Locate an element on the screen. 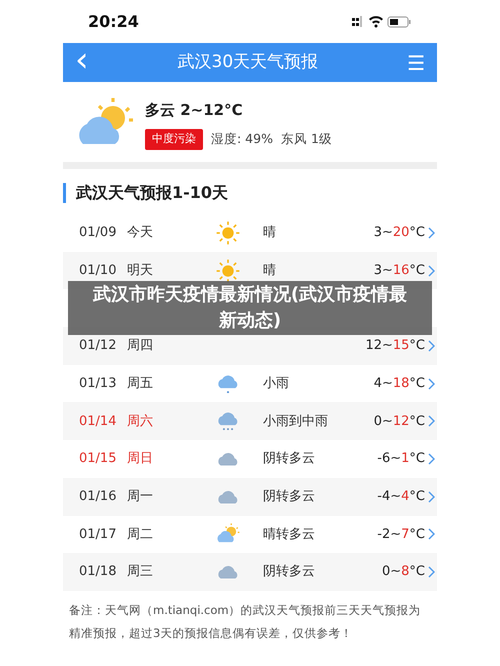  weekday-text: 周一 is located at coordinates (140, 497).